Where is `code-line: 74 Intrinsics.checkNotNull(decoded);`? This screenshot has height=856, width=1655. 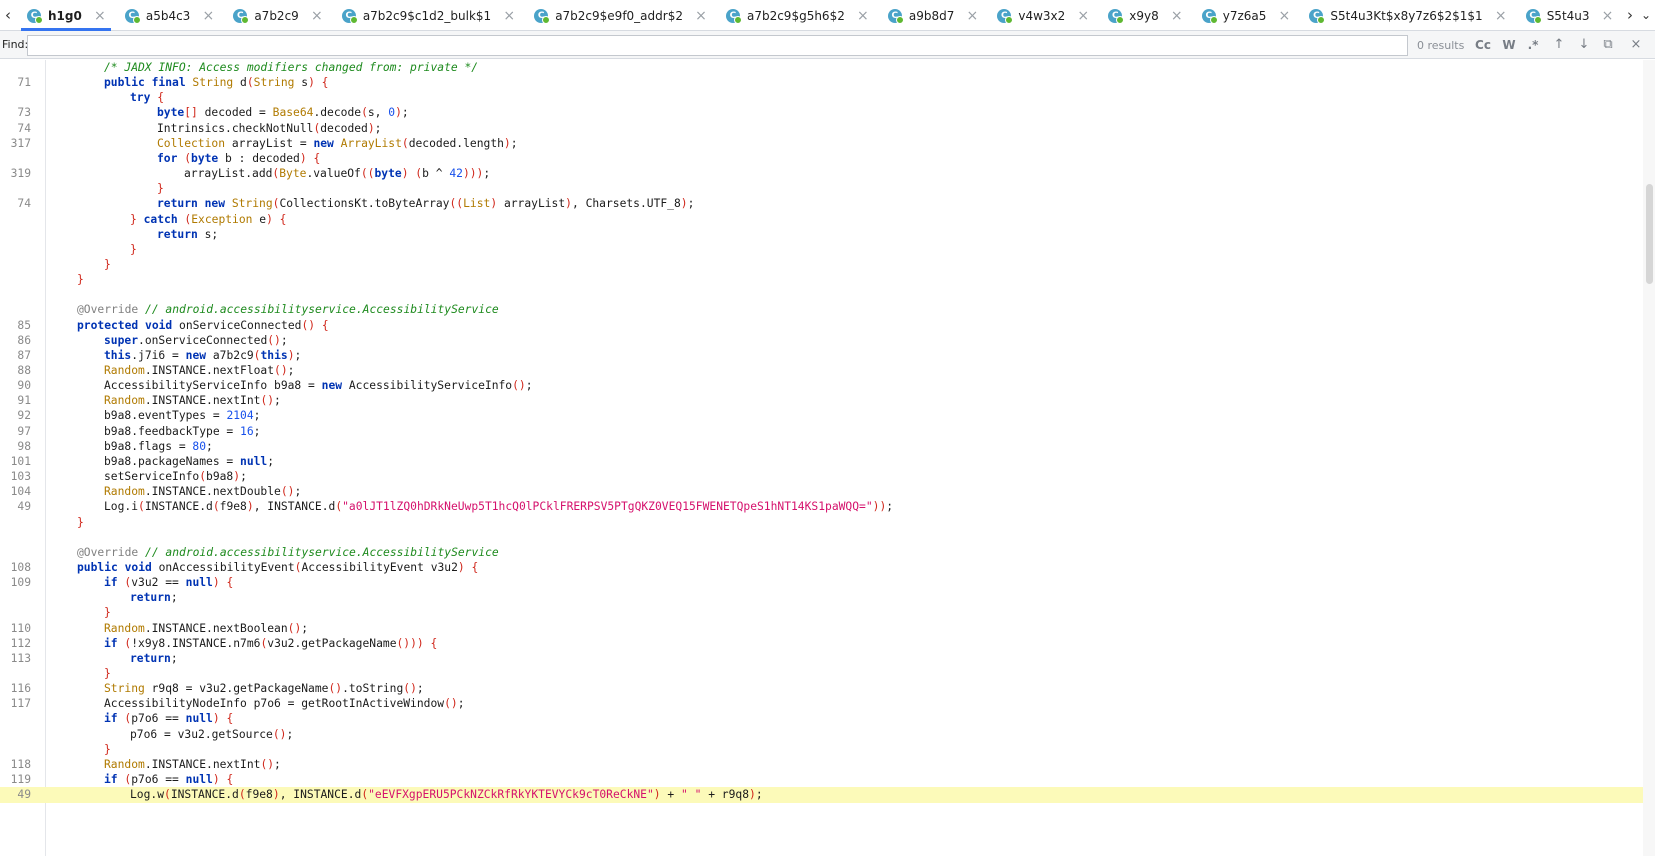 code-line: 74 Intrinsics.checkNotNull(decoded); is located at coordinates (821, 129).